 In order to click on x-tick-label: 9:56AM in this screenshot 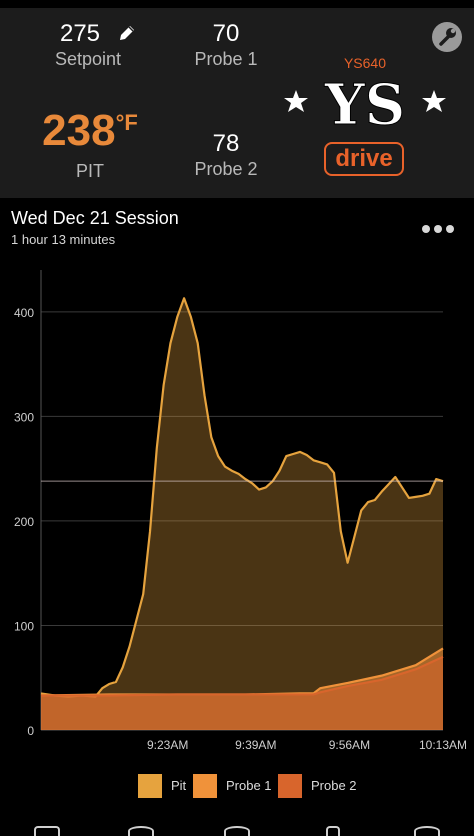, I will do `click(349, 745)`.